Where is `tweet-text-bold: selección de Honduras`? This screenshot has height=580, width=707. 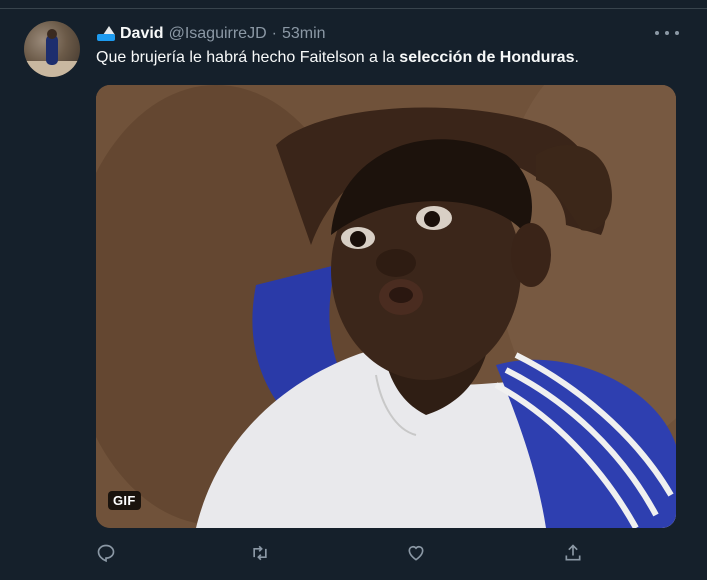 tweet-text-bold: selección de Honduras is located at coordinates (487, 57).